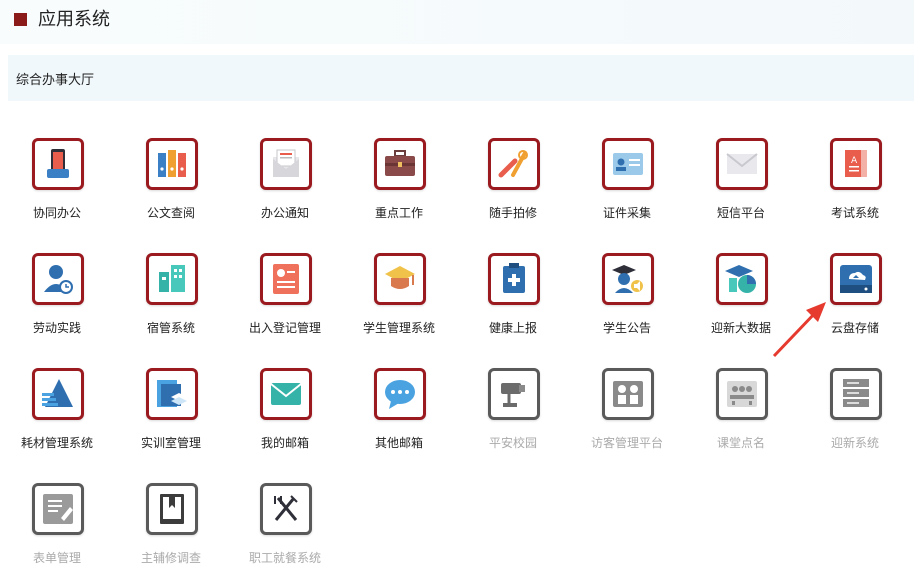  I want to click on app-label: 短信平台, so click(741, 212).